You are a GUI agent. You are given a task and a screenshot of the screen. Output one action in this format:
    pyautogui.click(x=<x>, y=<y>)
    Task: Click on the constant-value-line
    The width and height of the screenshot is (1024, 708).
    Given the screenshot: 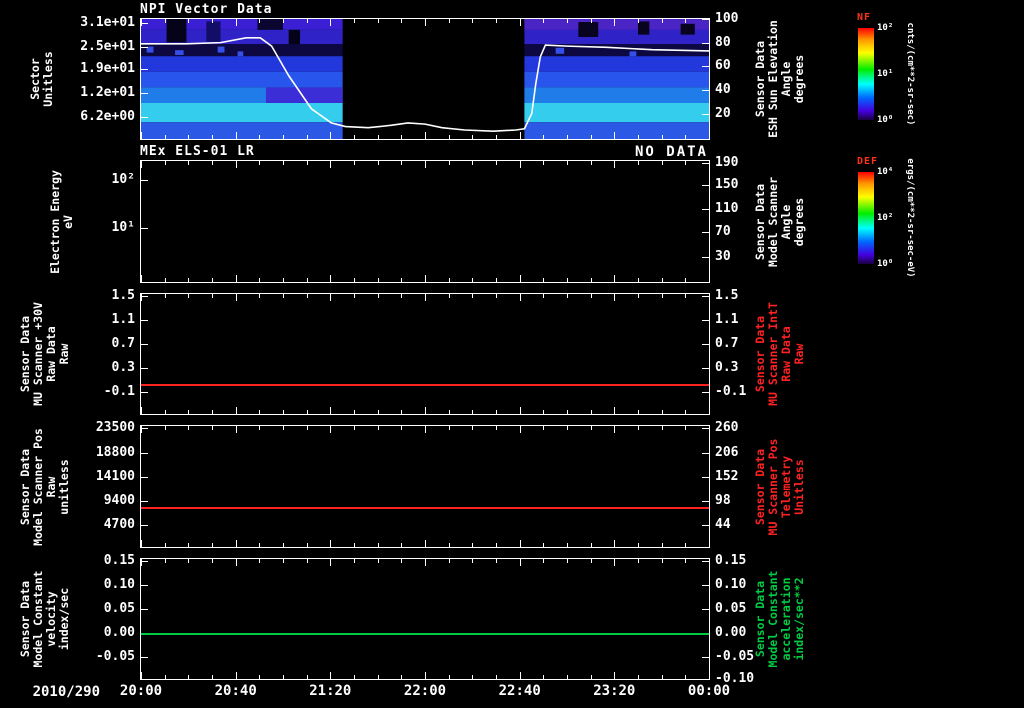 What is the action you would take?
    pyautogui.click(x=425, y=385)
    